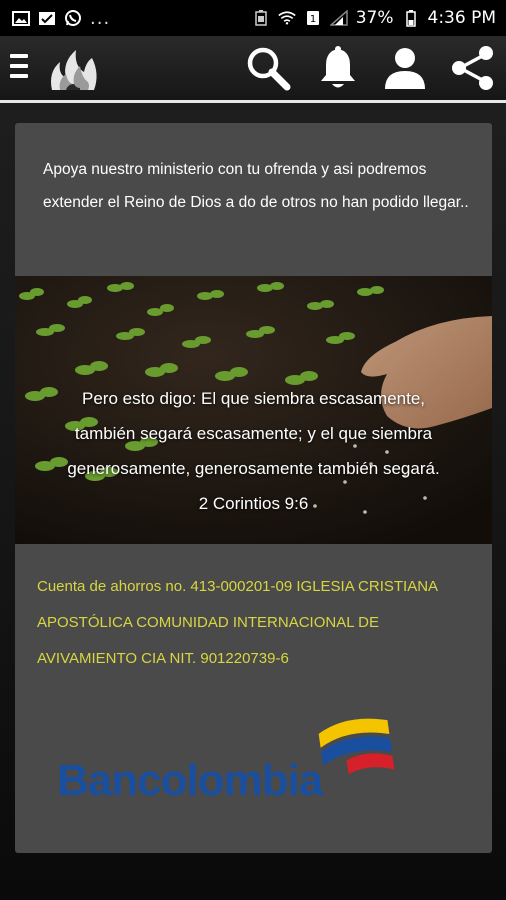  I want to click on bank-name: Bancolombia, so click(190, 780).